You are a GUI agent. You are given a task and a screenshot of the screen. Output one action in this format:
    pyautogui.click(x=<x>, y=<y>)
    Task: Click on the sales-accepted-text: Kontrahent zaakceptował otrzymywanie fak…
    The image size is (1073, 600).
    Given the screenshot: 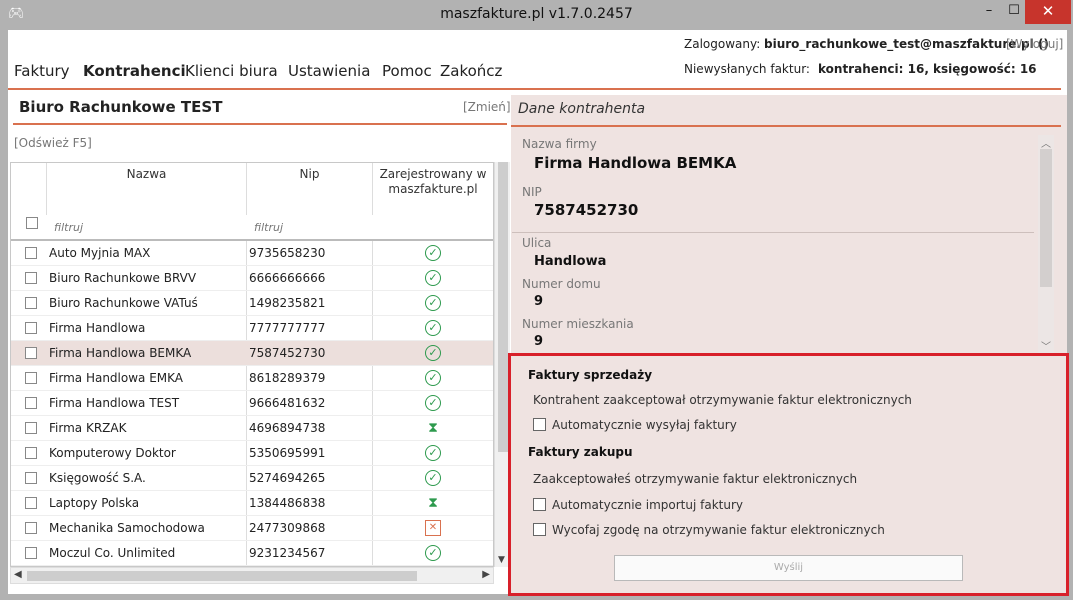 What is the action you would take?
    pyautogui.click(x=722, y=400)
    